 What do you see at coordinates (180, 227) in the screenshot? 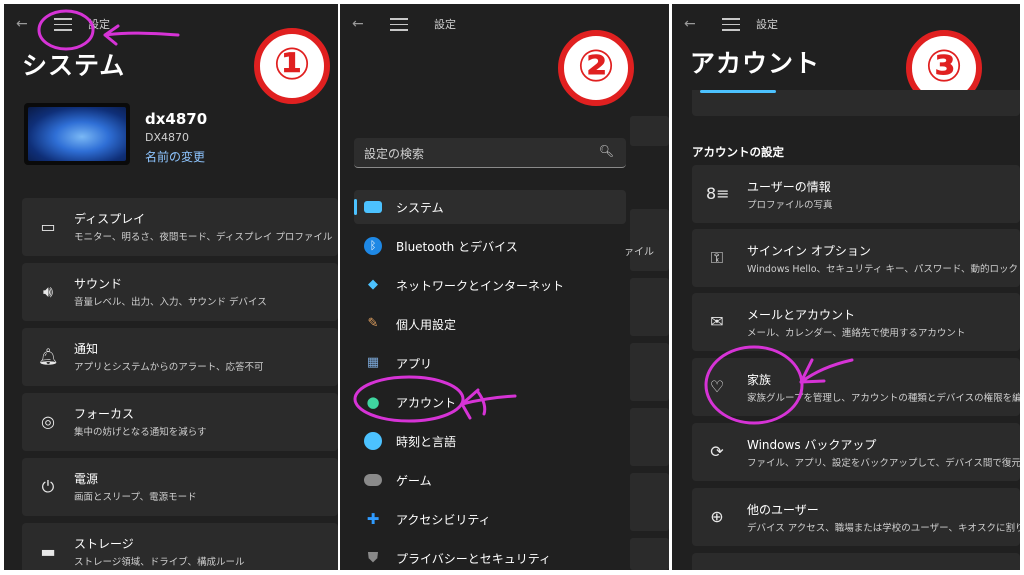
I see `settings-card-display: ▭ ディスプレイ モニター、明るさ、夜間モード、ディスプレイ プロファイル` at bounding box center [180, 227].